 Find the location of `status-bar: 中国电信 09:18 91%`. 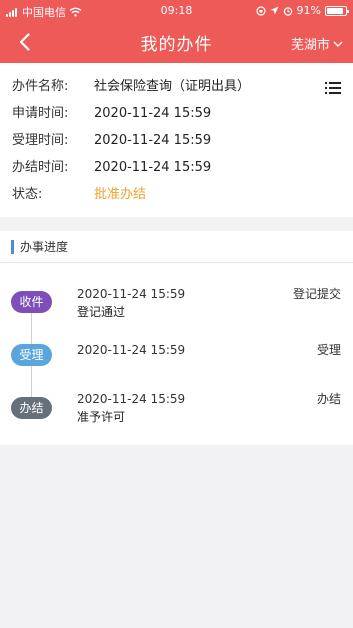

status-bar: 中国电信 09:18 91% is located at coordinates (176, 11).